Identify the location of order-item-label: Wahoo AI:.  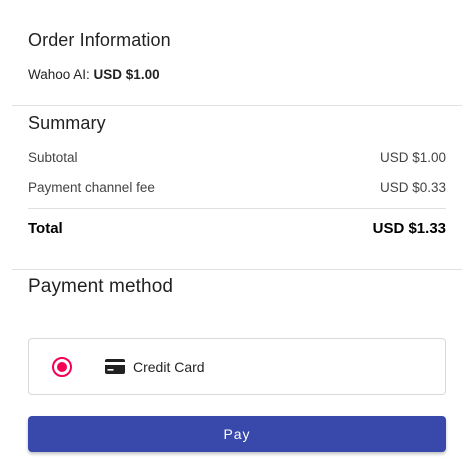
(61, 74).